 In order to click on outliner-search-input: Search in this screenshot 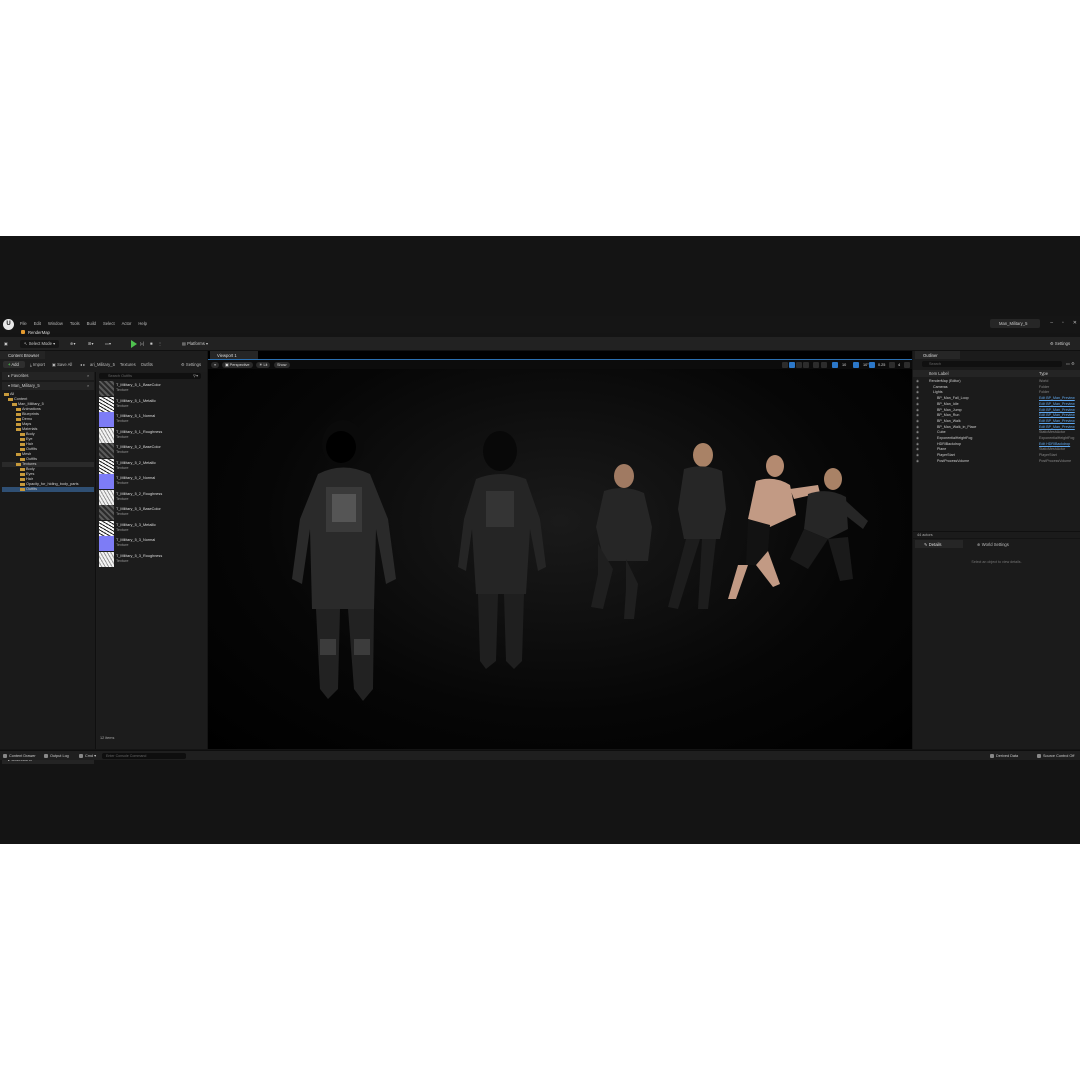, I will do `click(992, 364)`.